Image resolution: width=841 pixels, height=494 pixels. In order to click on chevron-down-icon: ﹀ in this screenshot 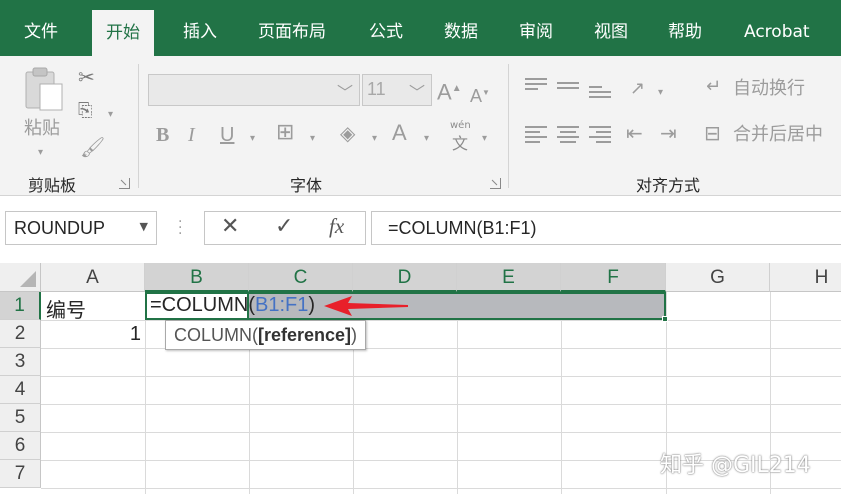, I will do `click(344, 92)`.